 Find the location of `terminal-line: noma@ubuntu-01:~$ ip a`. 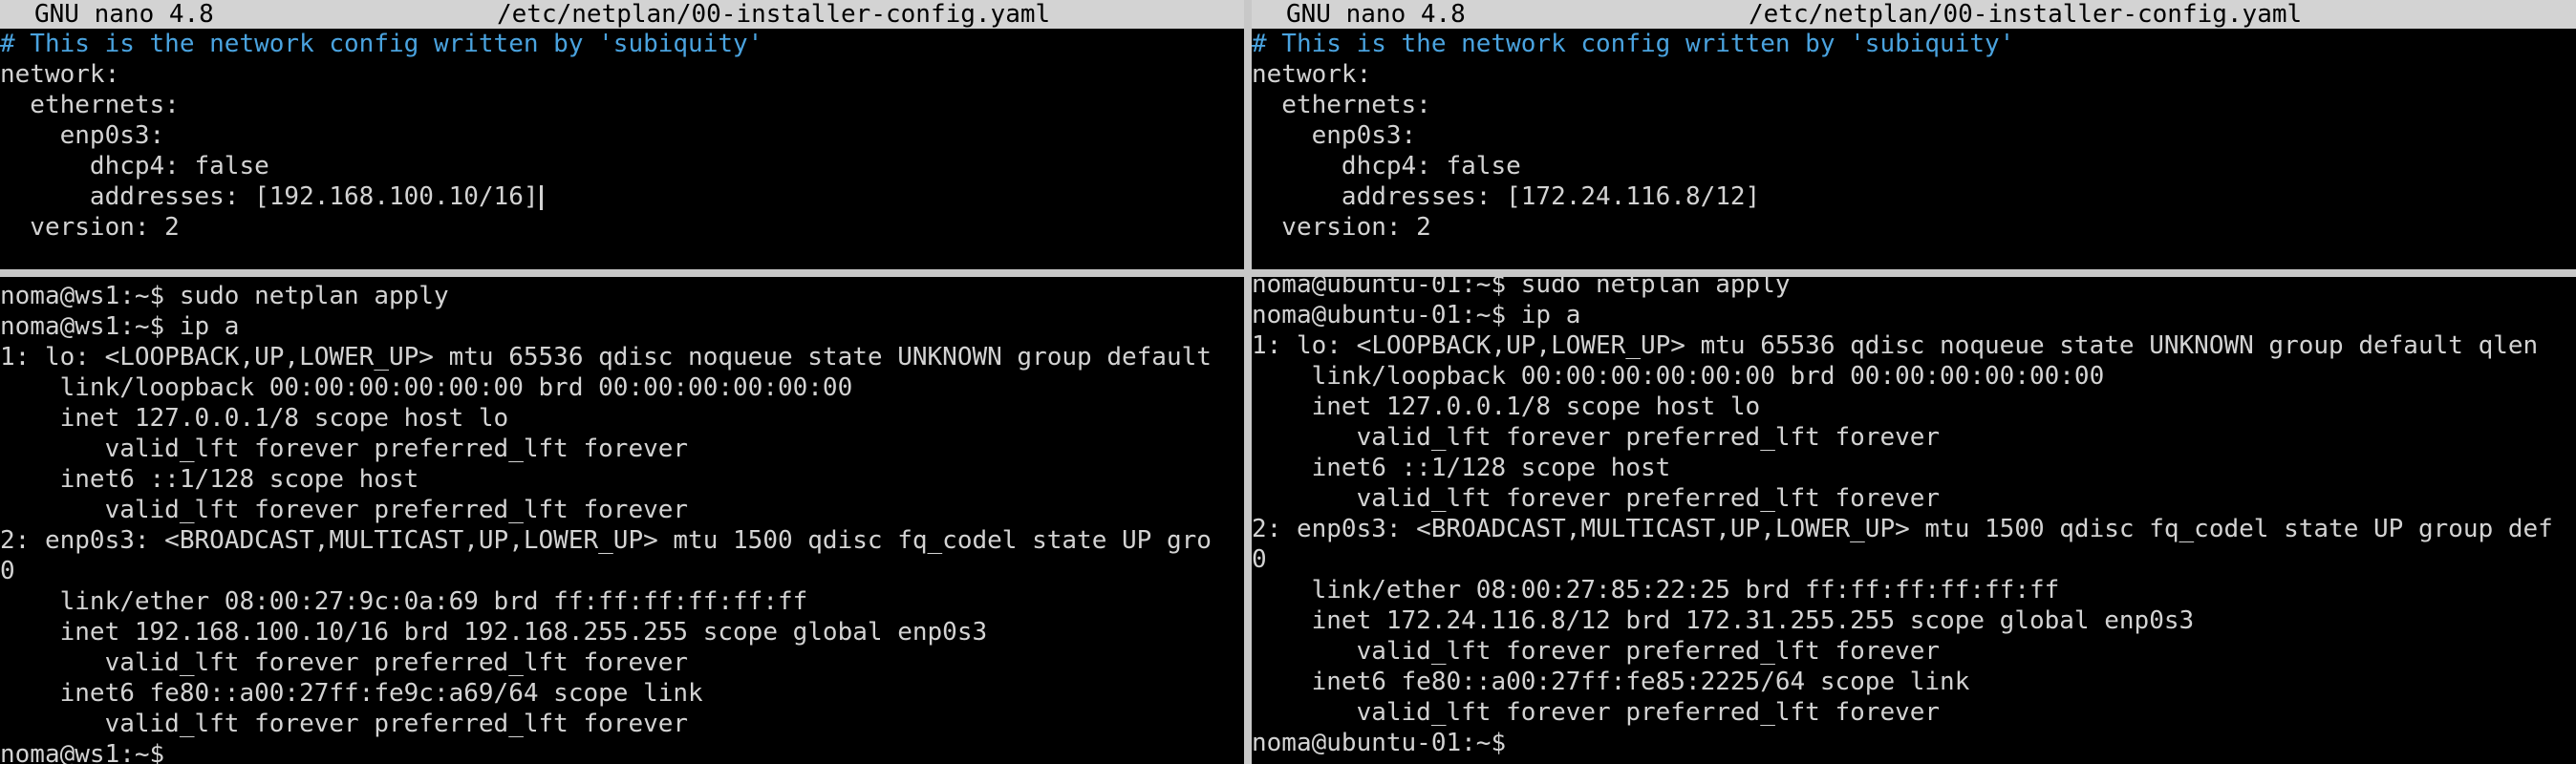

terminal-line: noma@ubuntu-01:~$ ip a is located at coordinates (1416, 315).